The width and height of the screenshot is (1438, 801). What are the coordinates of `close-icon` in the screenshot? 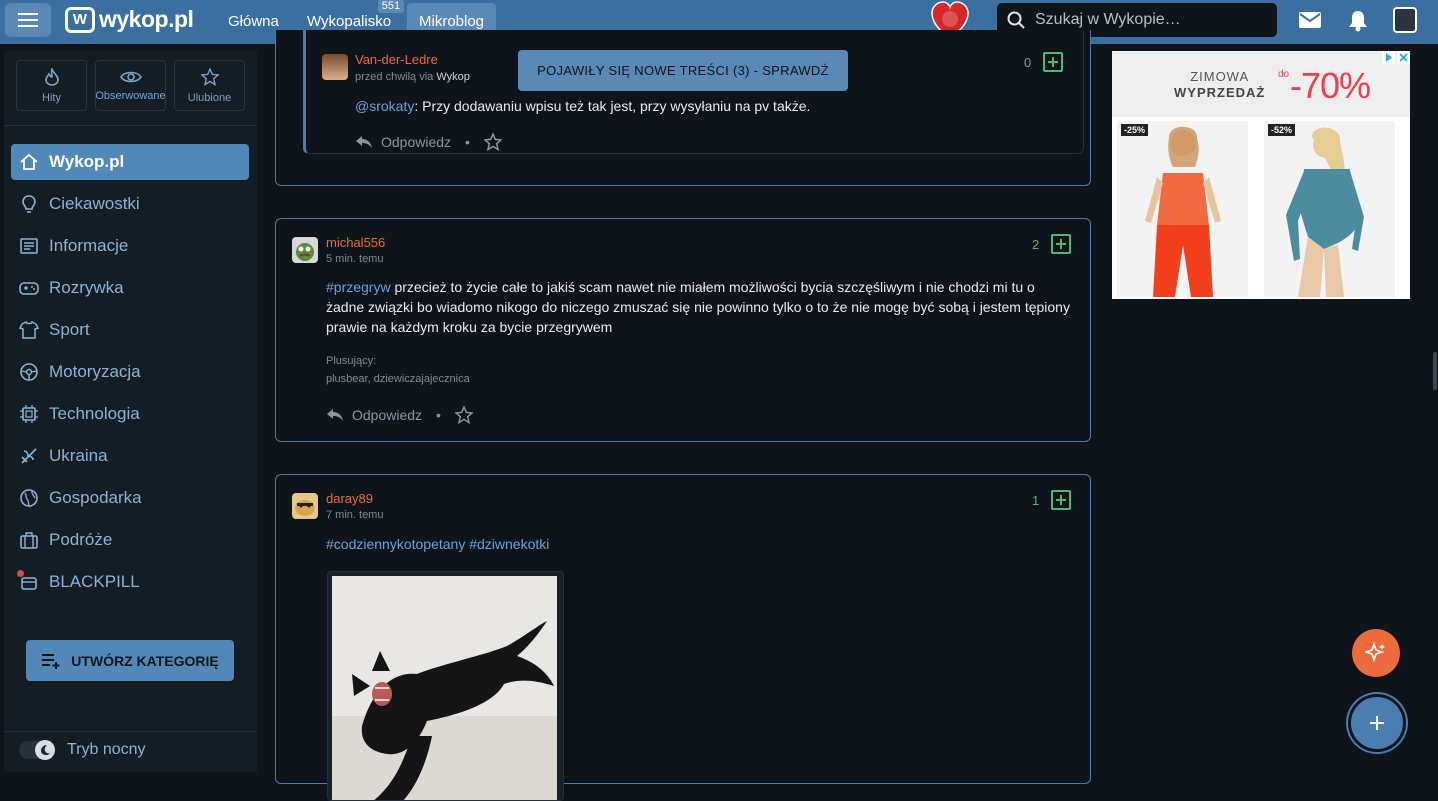 It's located at (1403, 57).